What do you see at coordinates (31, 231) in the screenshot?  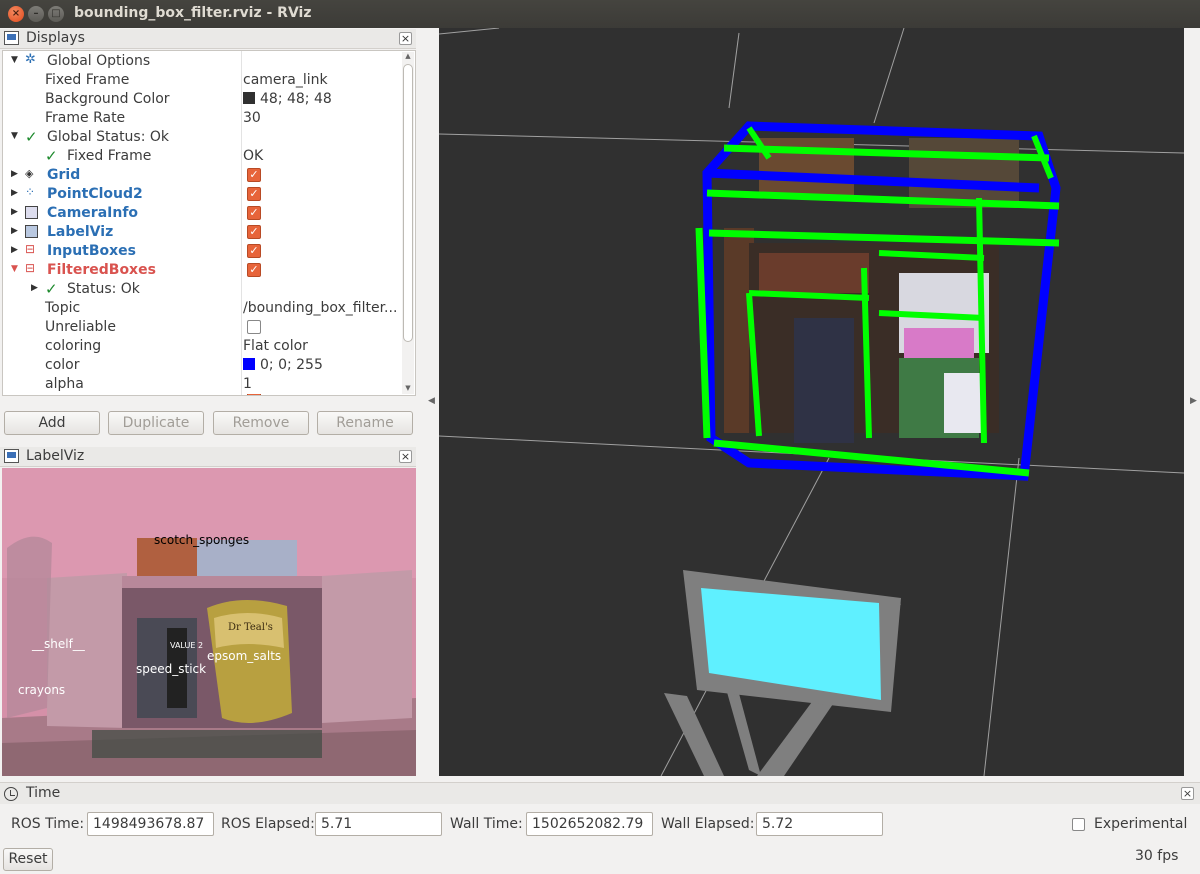 I see `image-icon` at bounding box center [31, 231].